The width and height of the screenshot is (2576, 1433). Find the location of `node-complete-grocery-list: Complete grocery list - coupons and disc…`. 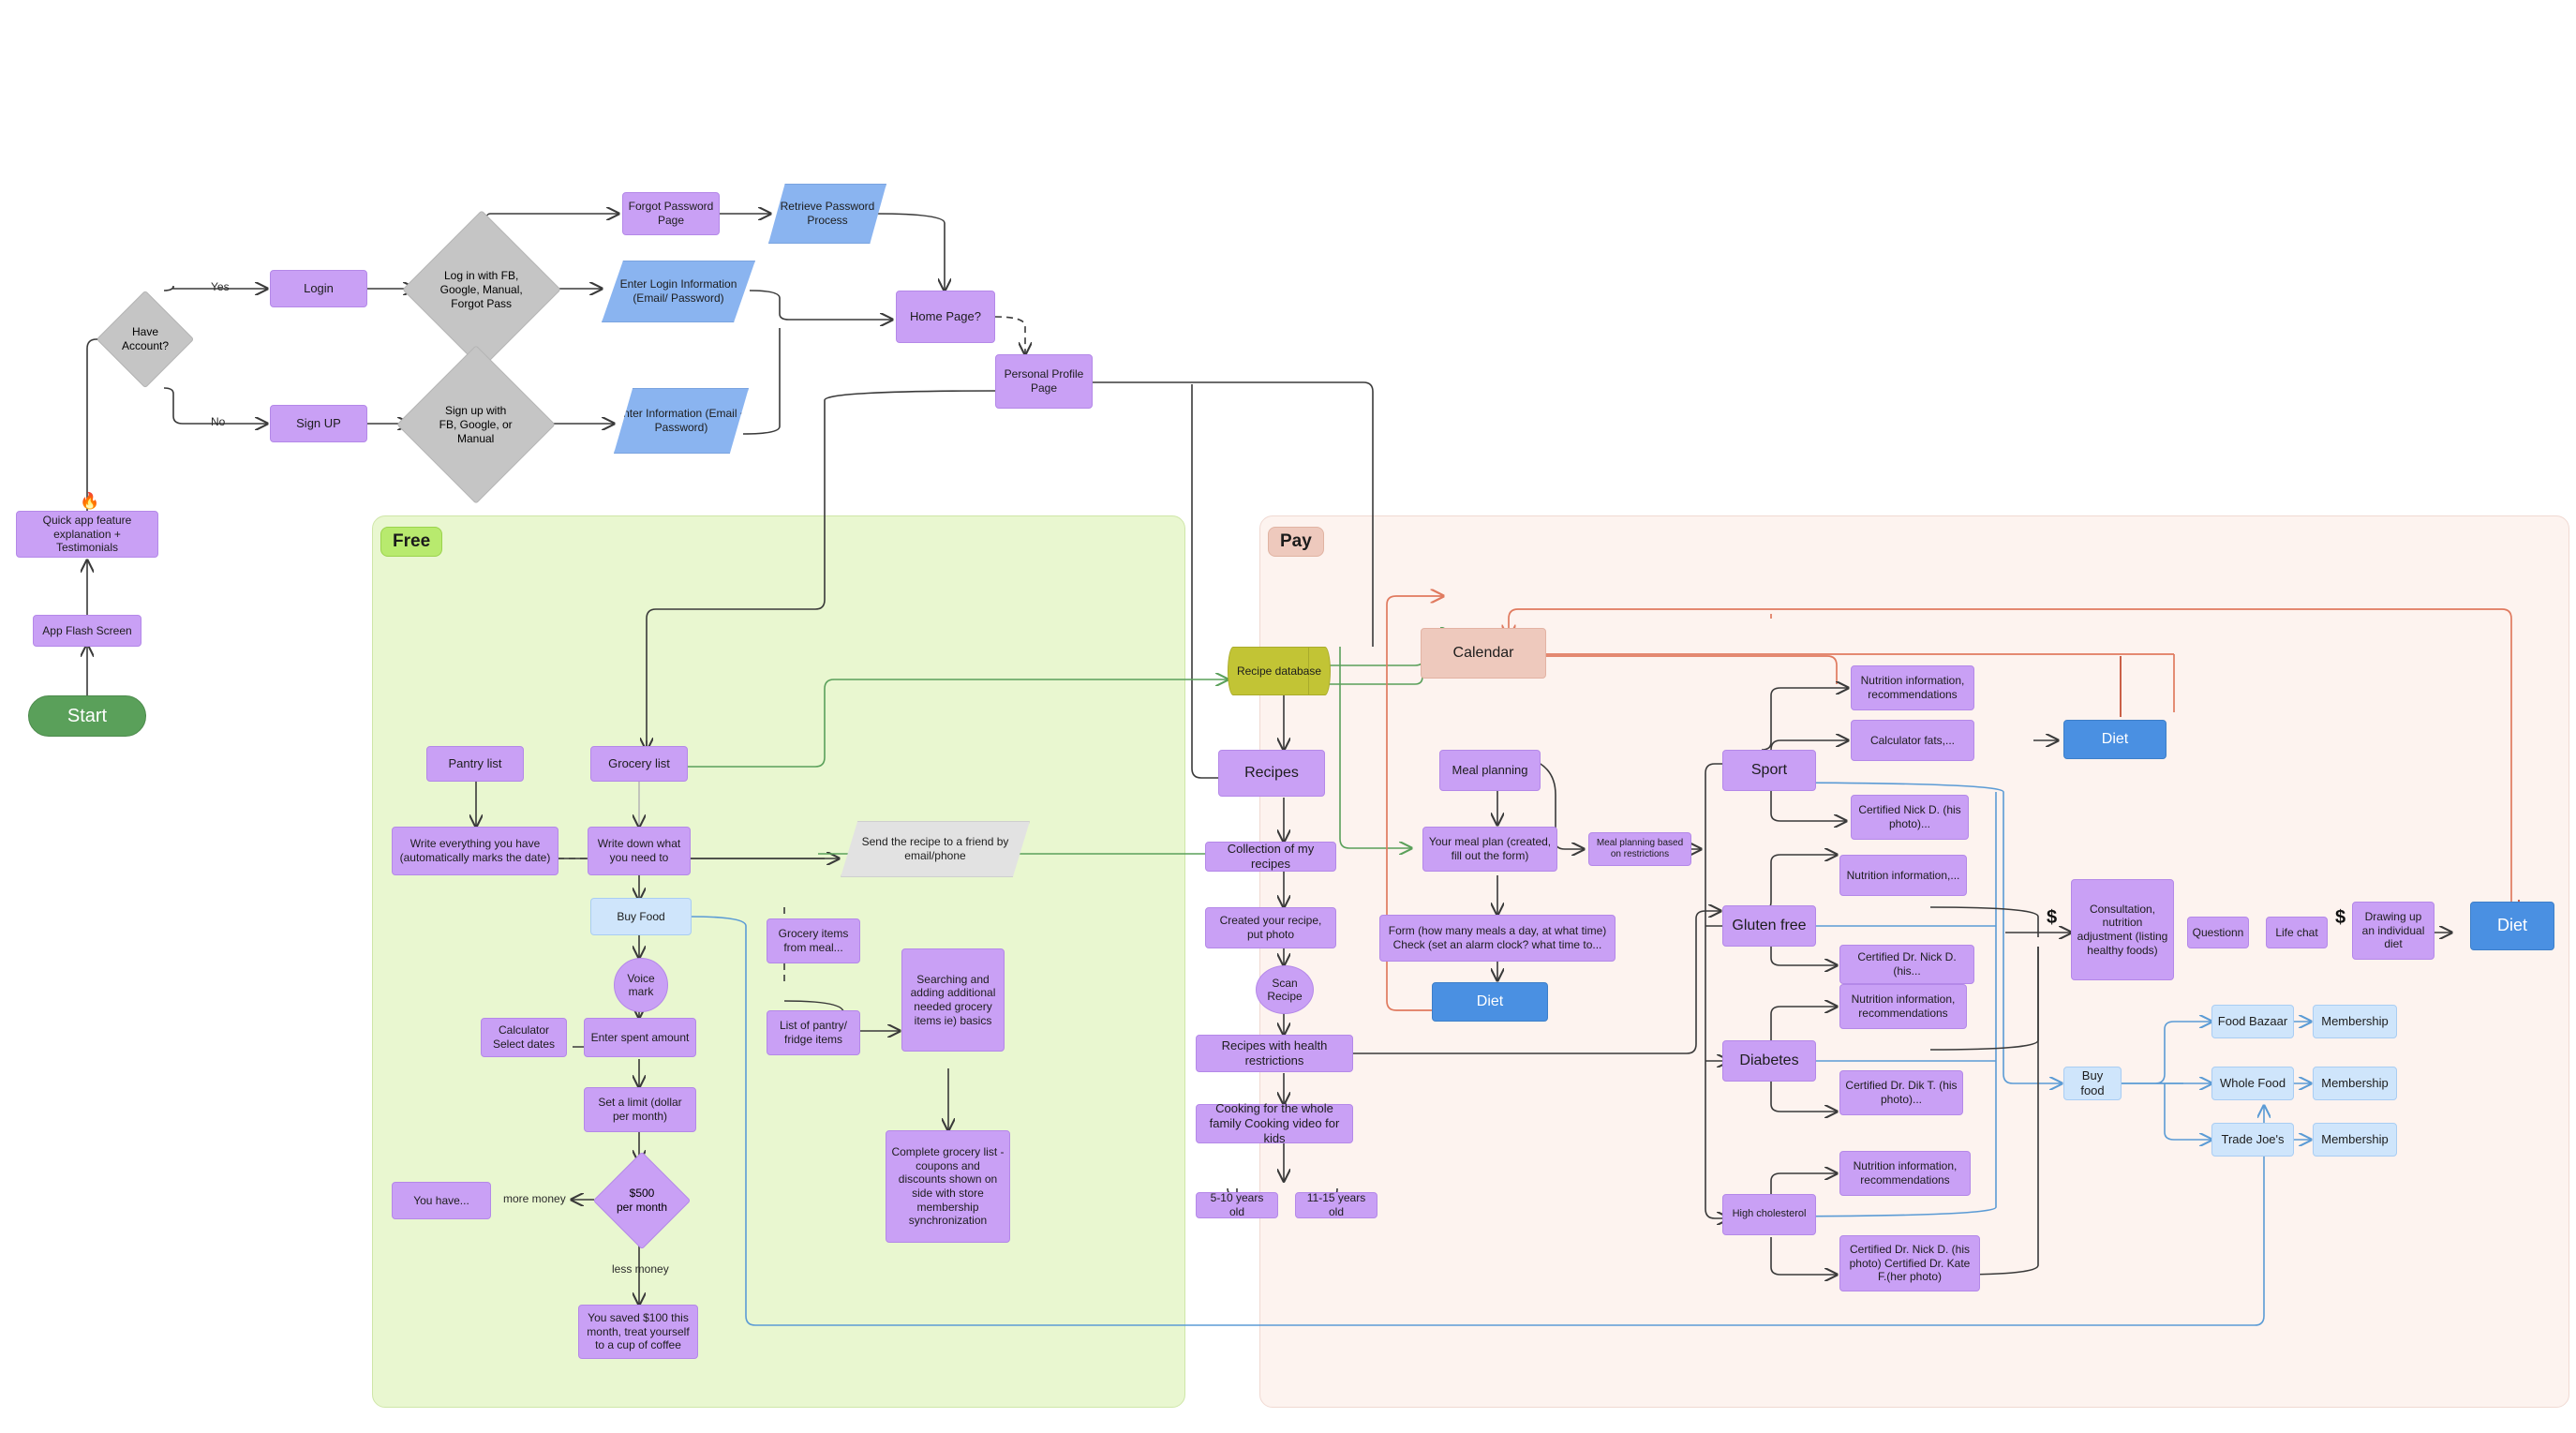

node-complete-grocery-list: Complete grocery list - coupons and disc… is located at coordinates (948, 1187).